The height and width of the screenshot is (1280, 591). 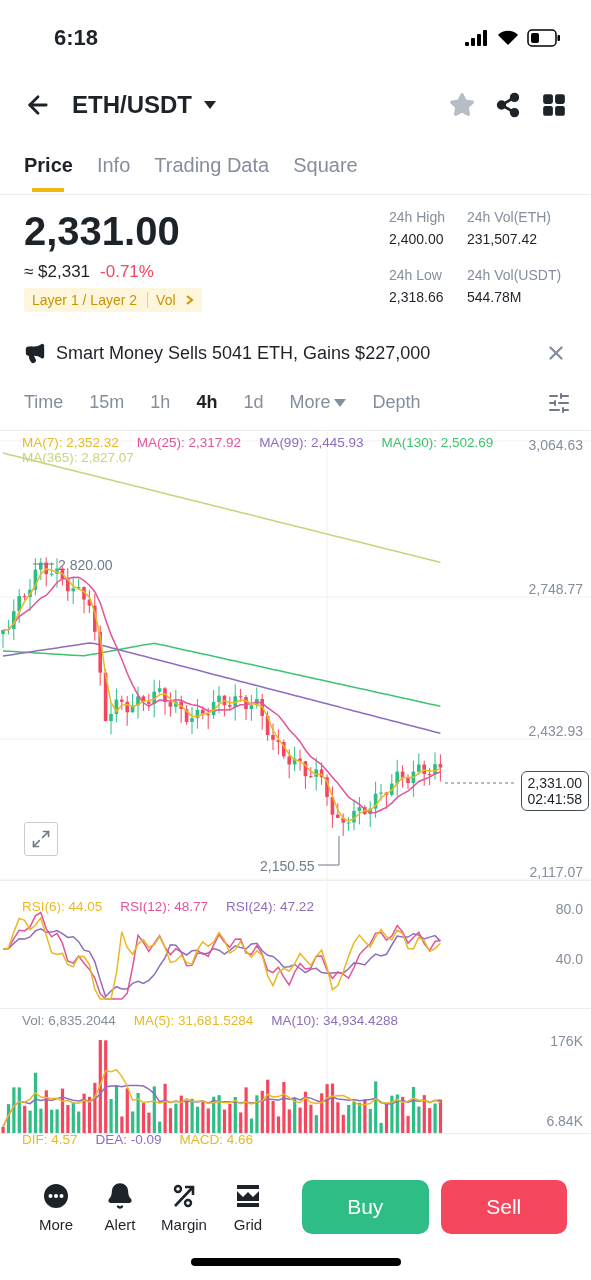 What do you see at coordinates (193, 1020) in the screenshot?
I see `indicator-legend: MA(5): 31,681.5284` at bounding box center [193, 1020].